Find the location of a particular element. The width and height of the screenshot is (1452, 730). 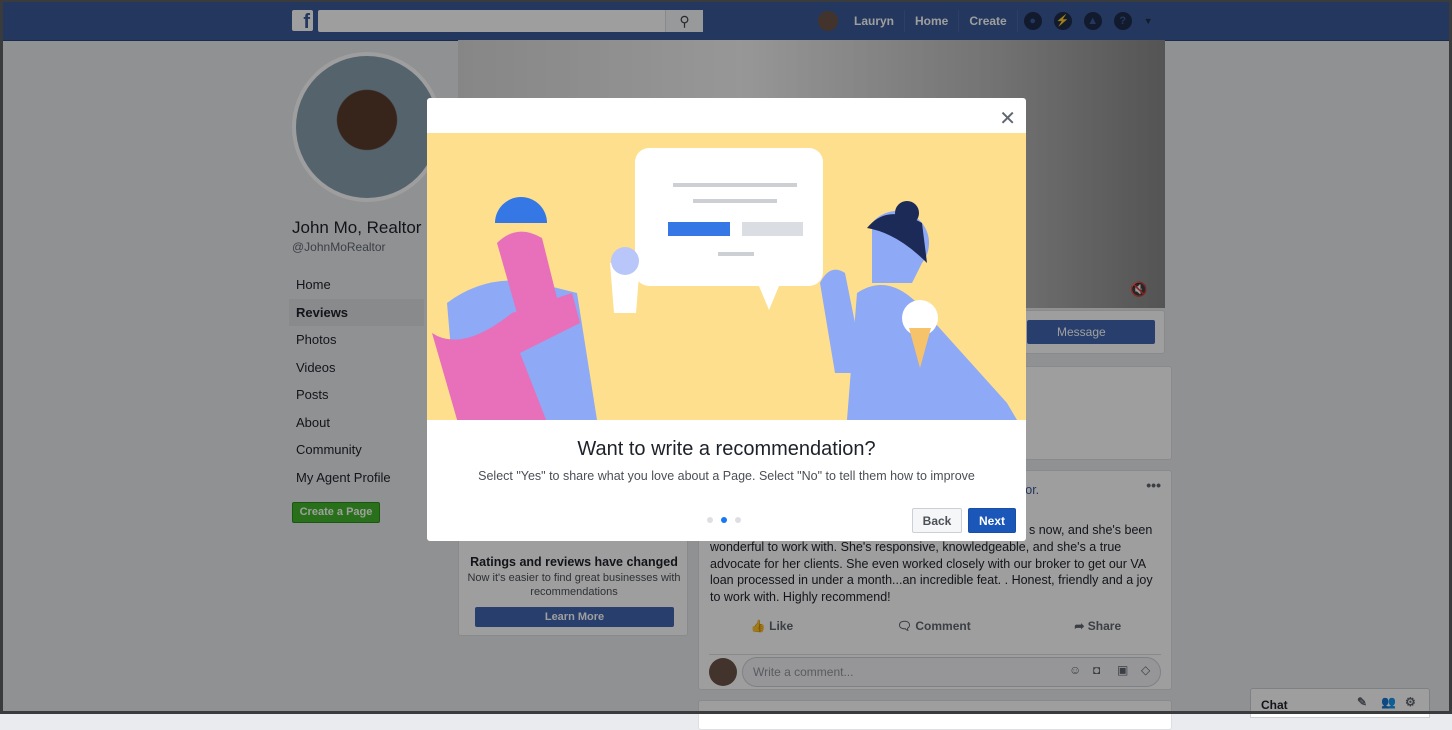

step-dot-active is located at coordinates (724, 520).